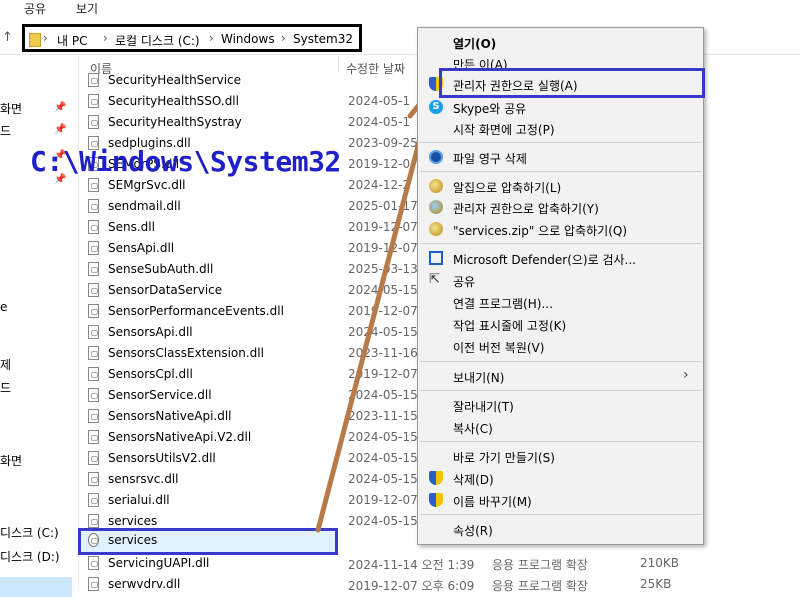  What do you see at coordinates (560, 346) in the screenshot?
I see `menu-item-restore-versions: 이전 버전 복원(V)` at bounding box center [560, 346].